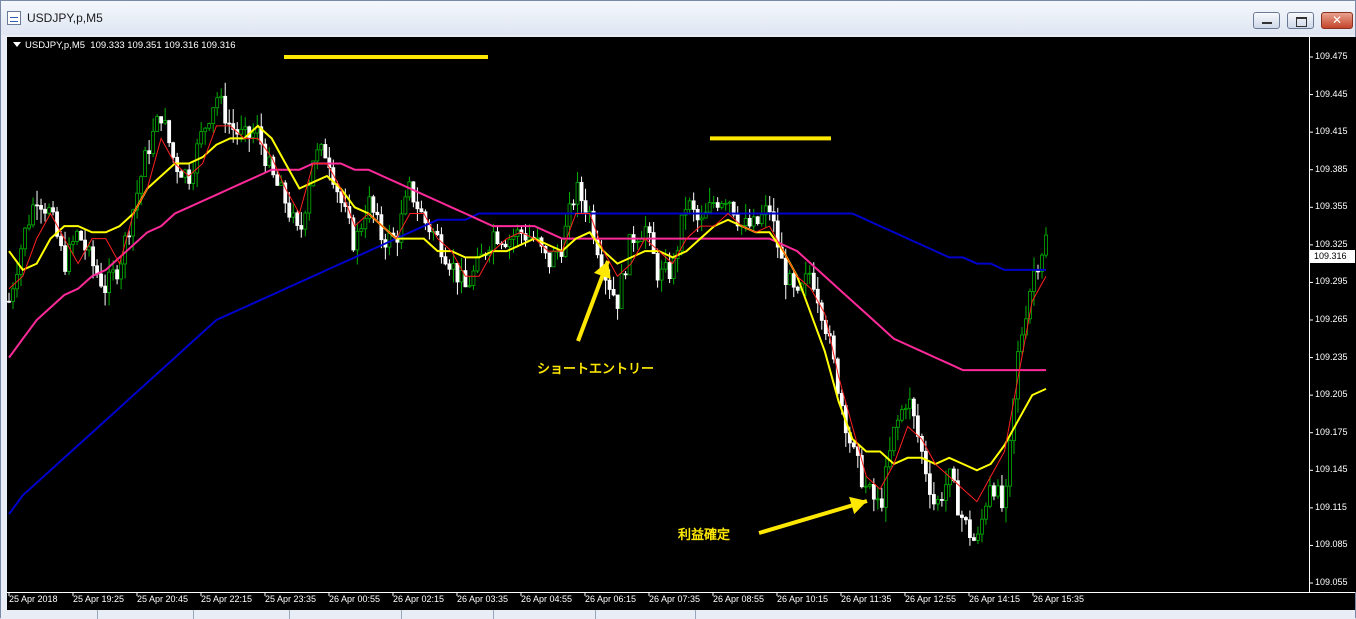  I want to click on time-tick-label: 26 Apr 03:35, so click(483, 599).